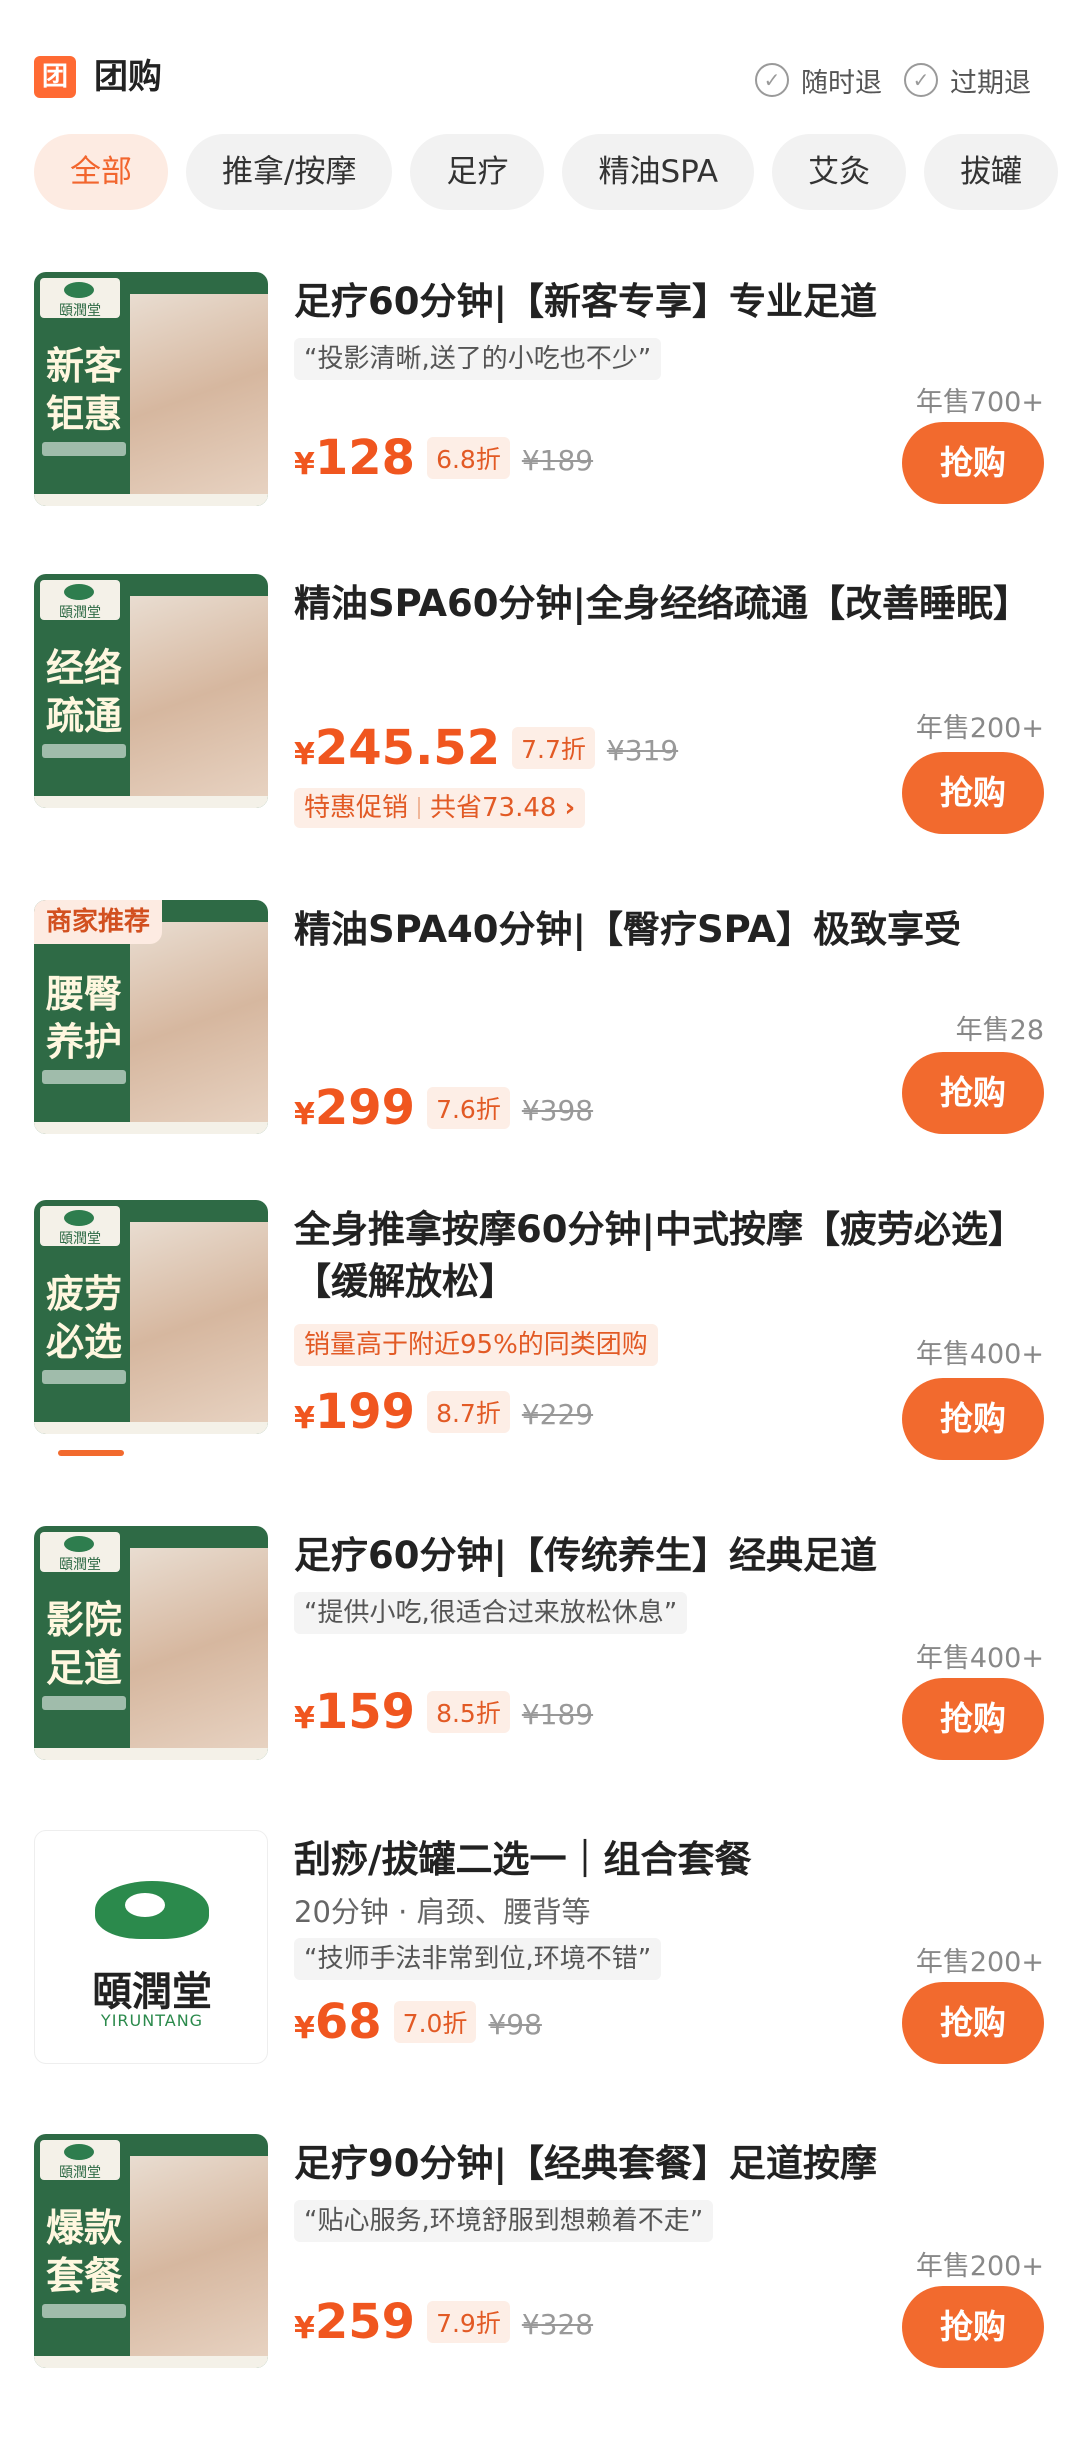  What do you see at coordinates (841, 83) in the screenshot?
I see `tag-label: 随时退` at bounding box center [841, 83].